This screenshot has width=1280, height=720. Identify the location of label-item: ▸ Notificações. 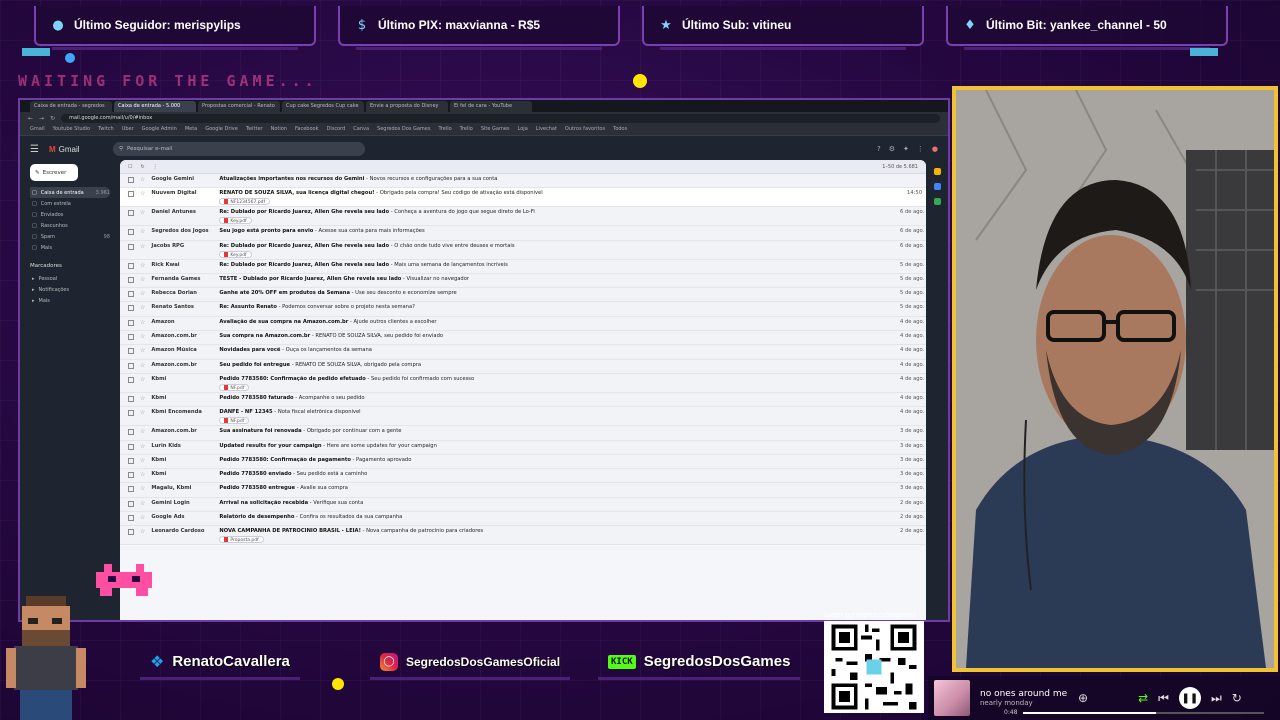
(70, 289).